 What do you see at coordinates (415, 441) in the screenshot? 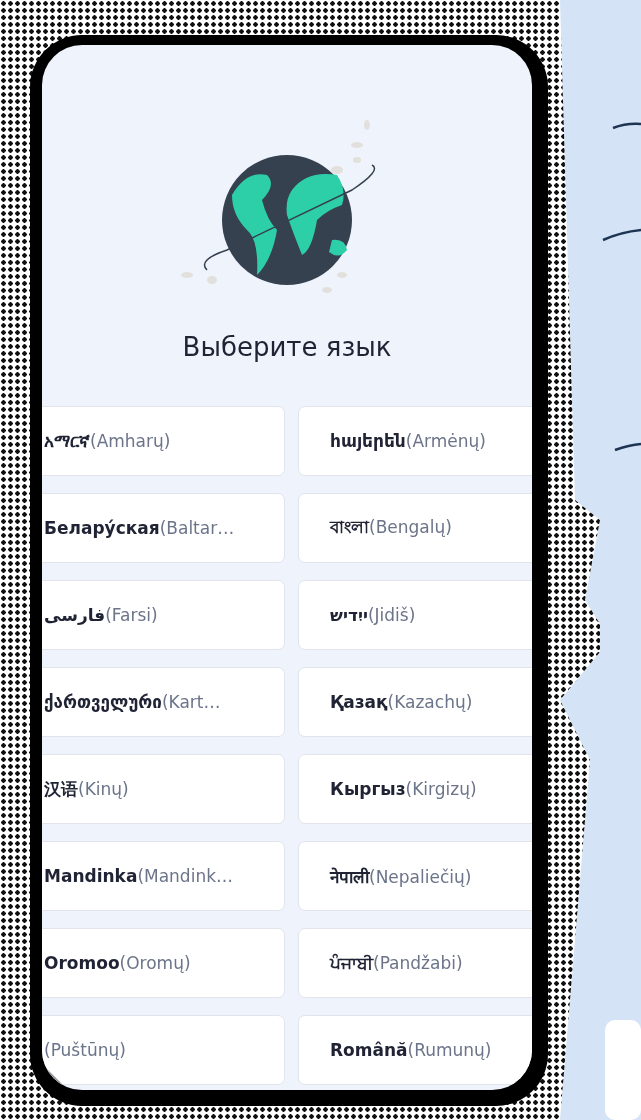
I see `language-option: հայերեն(Armėnų)` at bounding box center [415, 441].